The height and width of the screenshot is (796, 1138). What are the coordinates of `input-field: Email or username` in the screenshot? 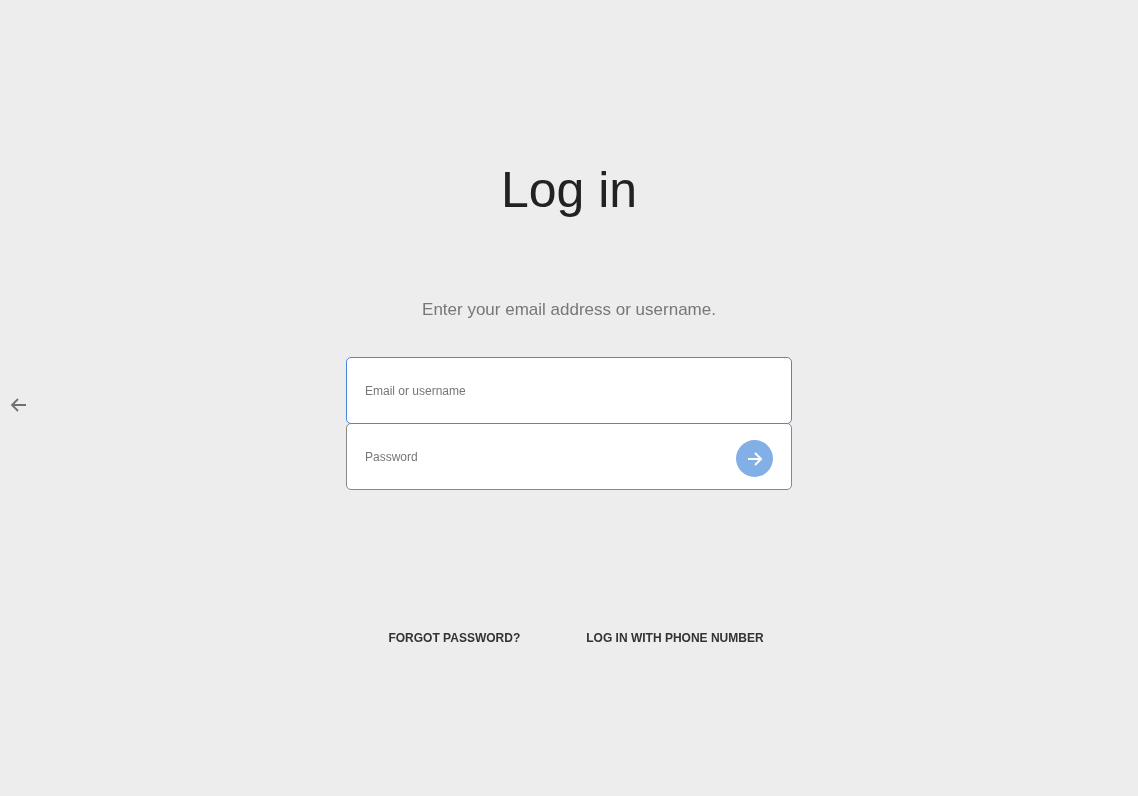 It's located at (569, 390).